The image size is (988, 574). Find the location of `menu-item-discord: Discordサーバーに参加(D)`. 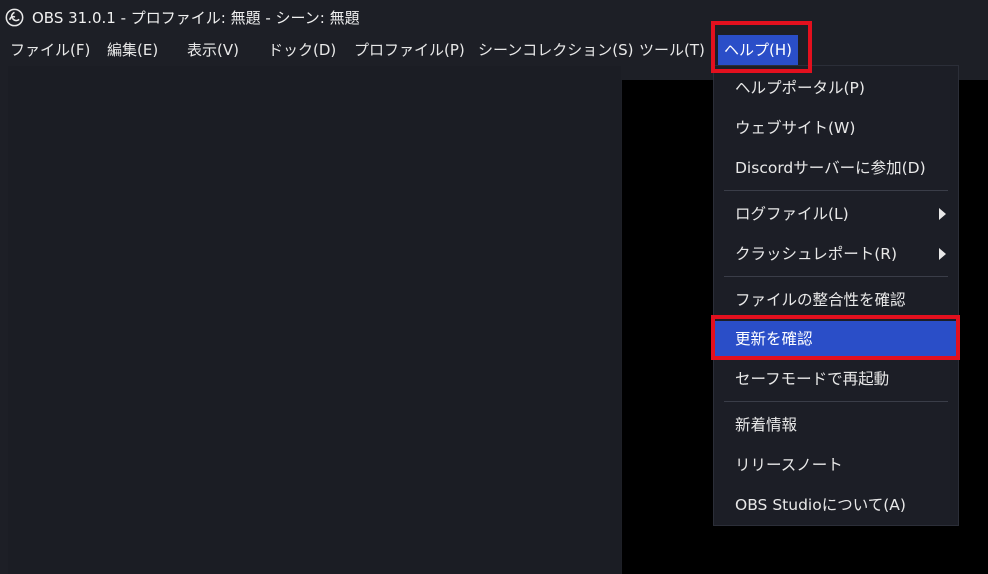

menu-item-discord: Discordサーバーに参加(D) is located at coordinates (836, 168).